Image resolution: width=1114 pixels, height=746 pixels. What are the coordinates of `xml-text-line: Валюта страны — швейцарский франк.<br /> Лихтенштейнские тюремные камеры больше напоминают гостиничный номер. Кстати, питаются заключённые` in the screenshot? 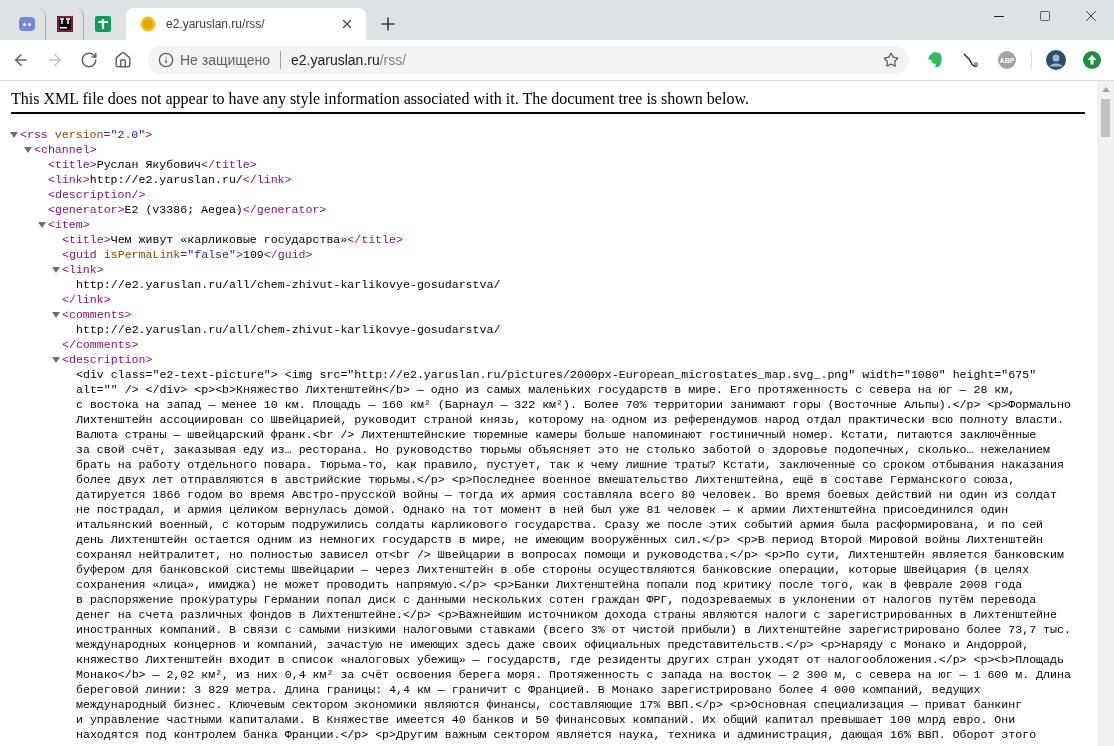 It's located at (556, 434).